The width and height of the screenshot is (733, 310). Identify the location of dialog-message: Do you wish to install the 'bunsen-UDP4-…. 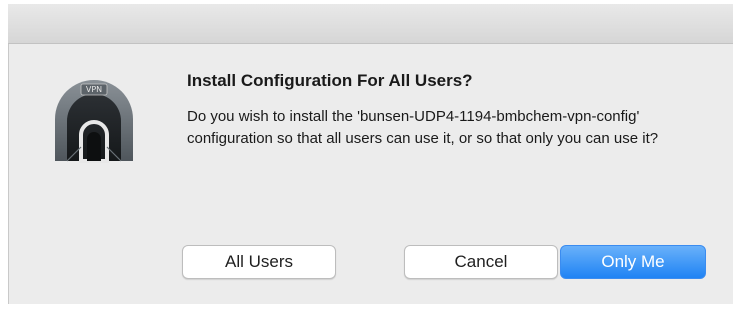
(423, 127).